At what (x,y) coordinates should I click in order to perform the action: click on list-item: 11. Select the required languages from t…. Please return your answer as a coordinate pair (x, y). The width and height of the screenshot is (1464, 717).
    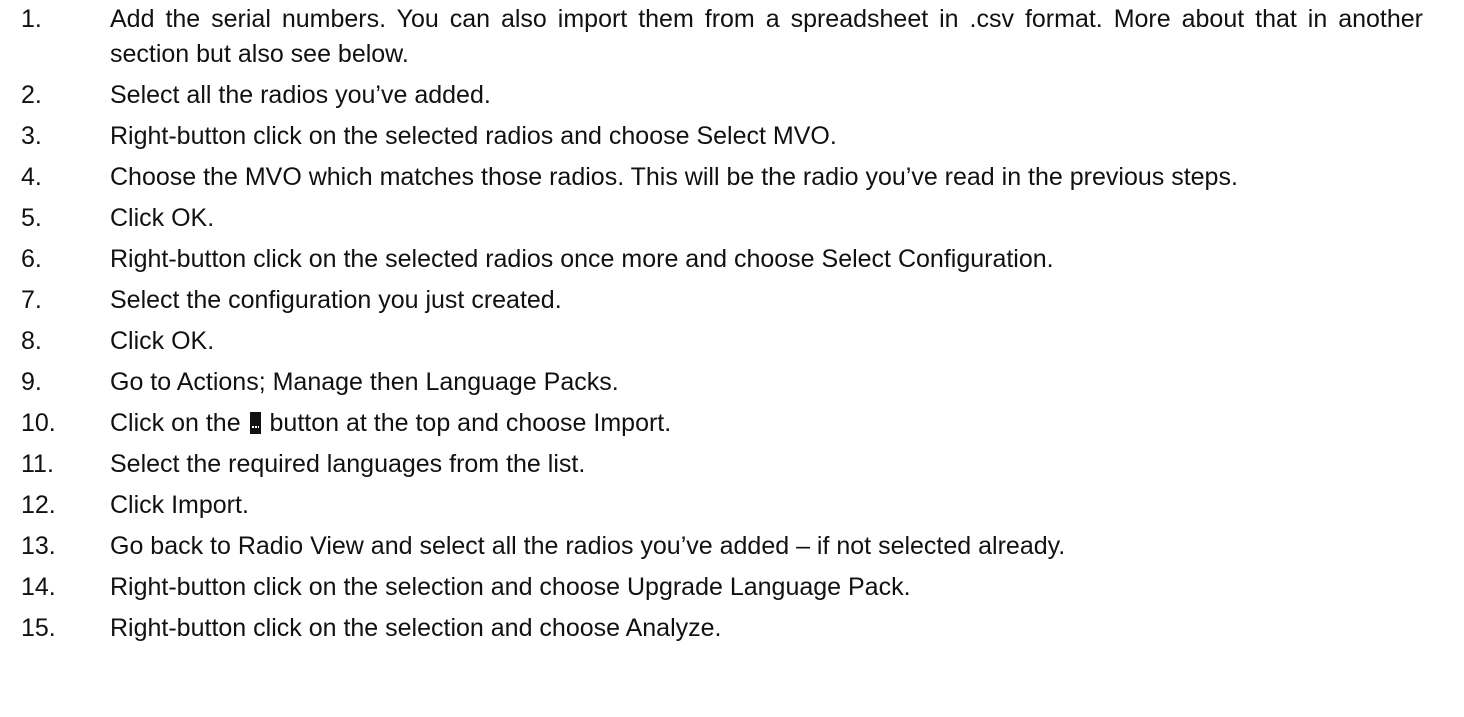
    Looking at the image, I should click on (732, 464).